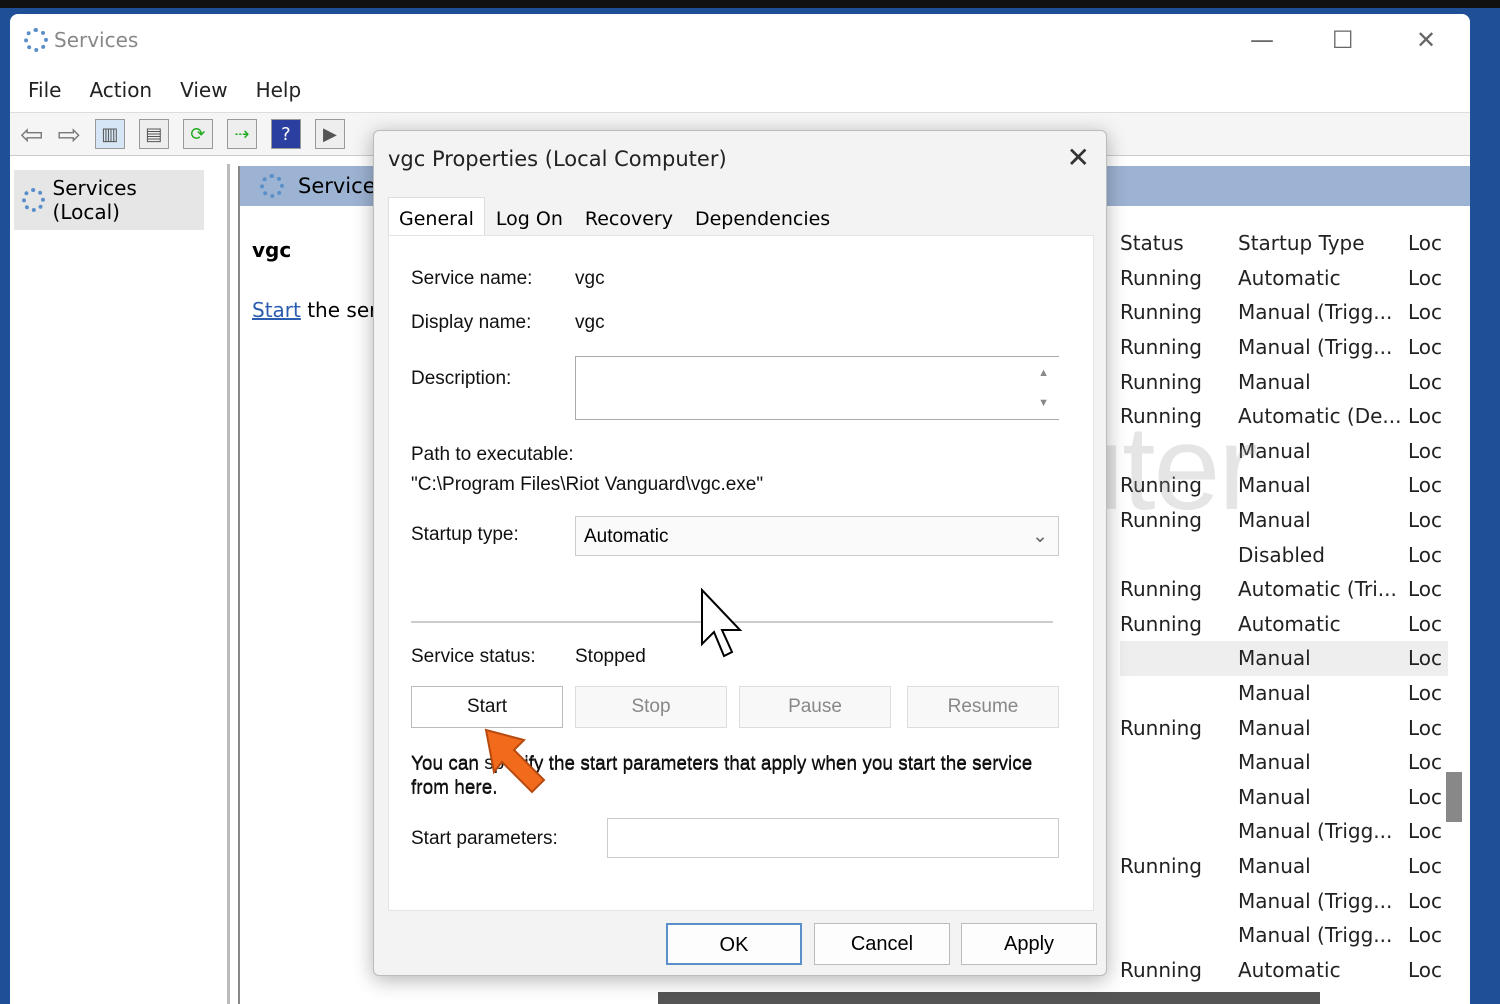  Describe the element at coordinates (750, 4) in the screenshot. I see `screen-top-edge` at that location.